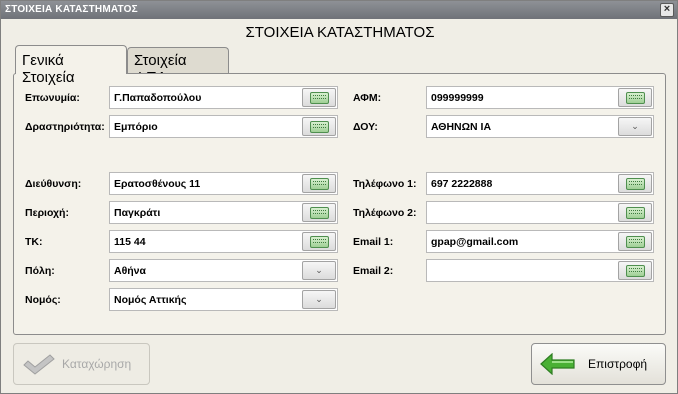  I want to click on tel2-field, so click(540, 212).